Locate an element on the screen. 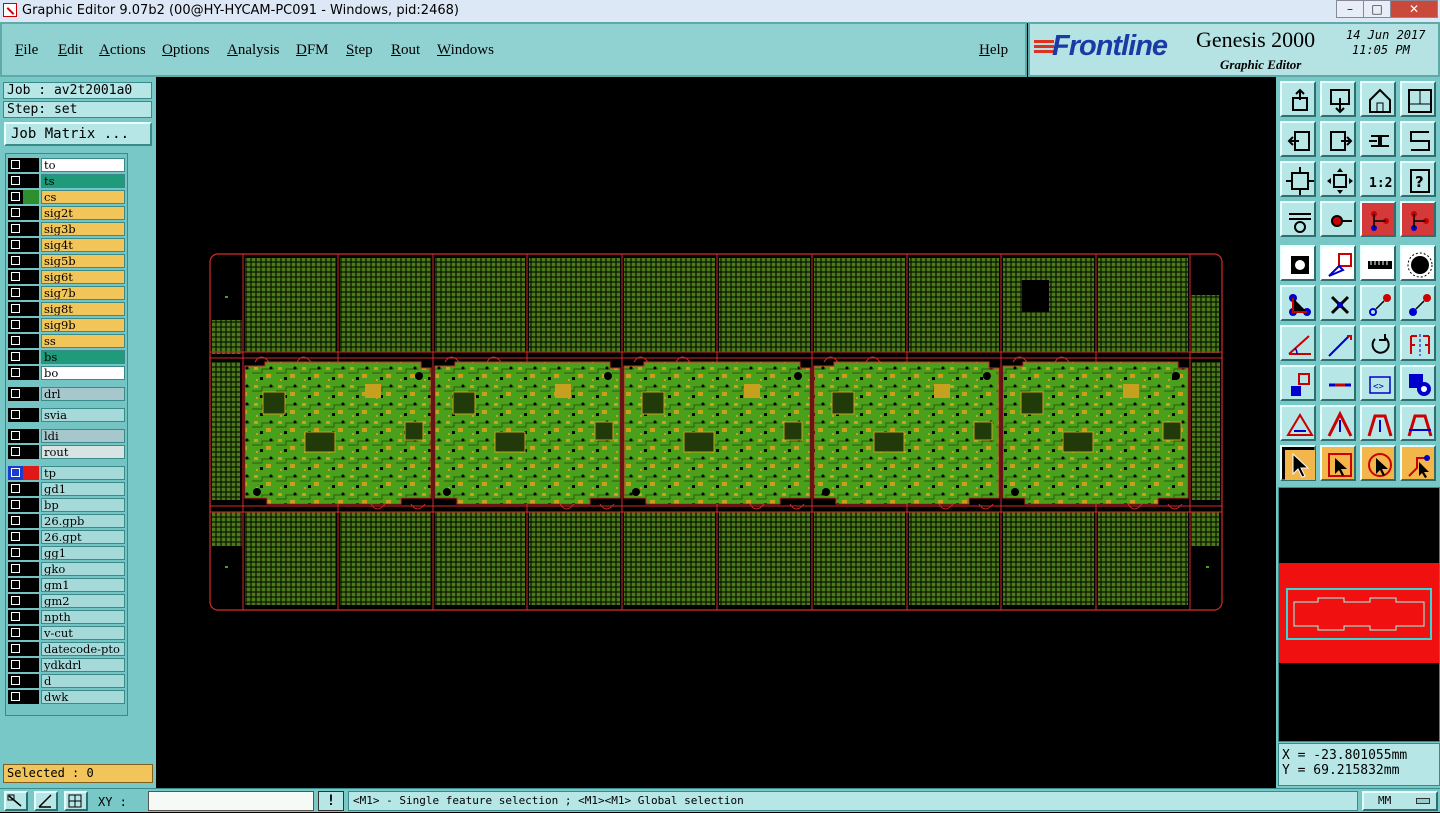 This screenshot has width=1440, height=813. select-arrow-button is located at coordinates (1298, 463).